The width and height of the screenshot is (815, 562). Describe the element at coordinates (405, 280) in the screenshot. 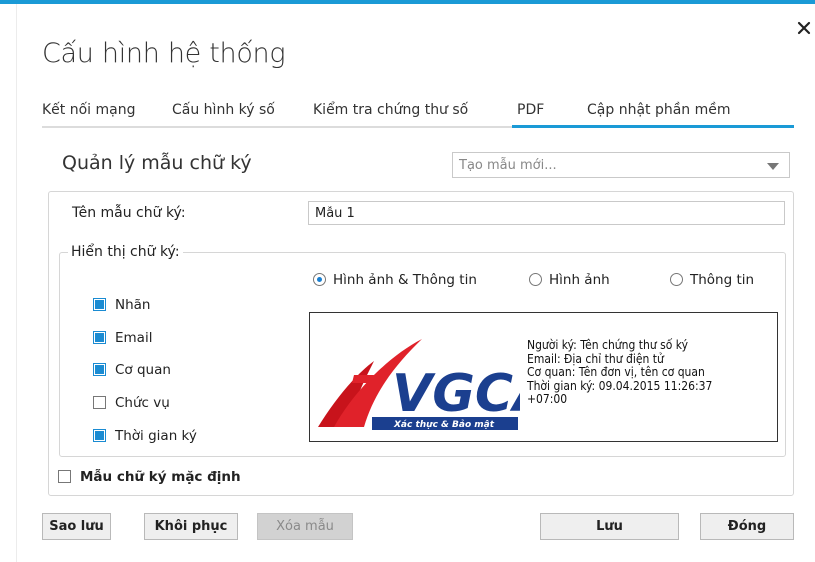

I see `radio-label: Hình ảnh & Thông tin` at that location.